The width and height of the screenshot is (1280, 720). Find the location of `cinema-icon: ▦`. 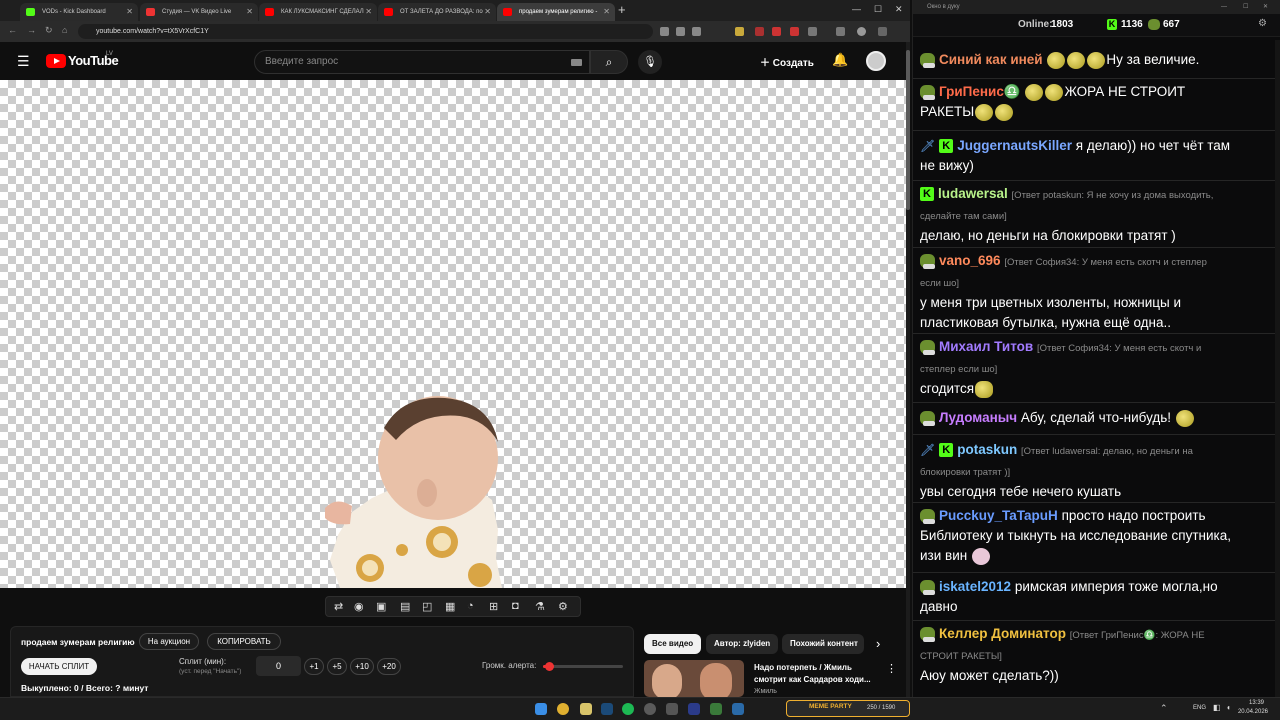

cinema-icon: ▦ is located at coordinates (450, 606).